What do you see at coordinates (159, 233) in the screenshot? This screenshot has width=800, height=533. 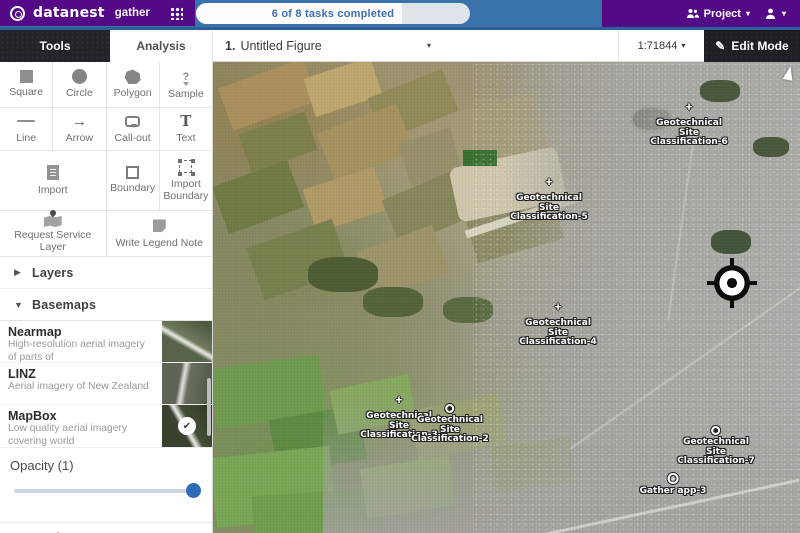 I see `tool-write-legend-note: Write Legend Note` at bounding box center [159, 233].